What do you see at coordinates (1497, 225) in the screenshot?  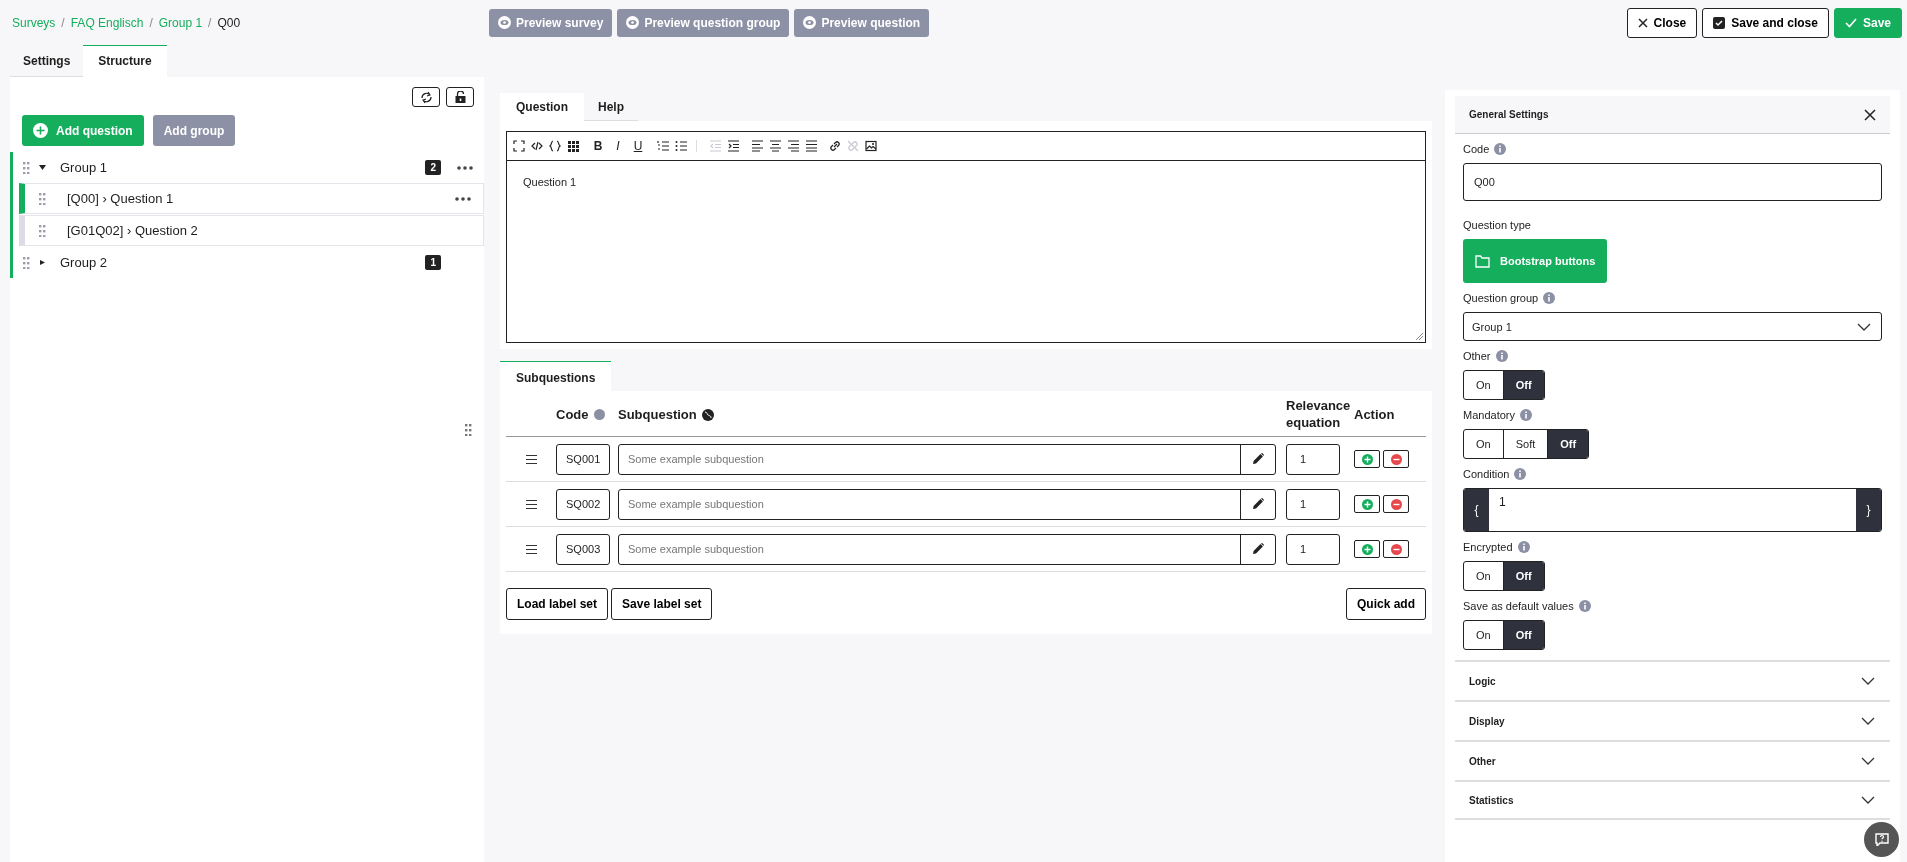 I see `field-label: Question type` at bounding box center [1497, 225].